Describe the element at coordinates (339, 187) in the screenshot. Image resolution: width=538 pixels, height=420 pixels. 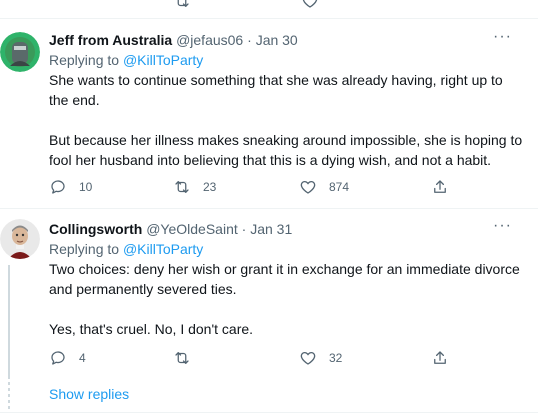
I see `like-count: 874` at that location.